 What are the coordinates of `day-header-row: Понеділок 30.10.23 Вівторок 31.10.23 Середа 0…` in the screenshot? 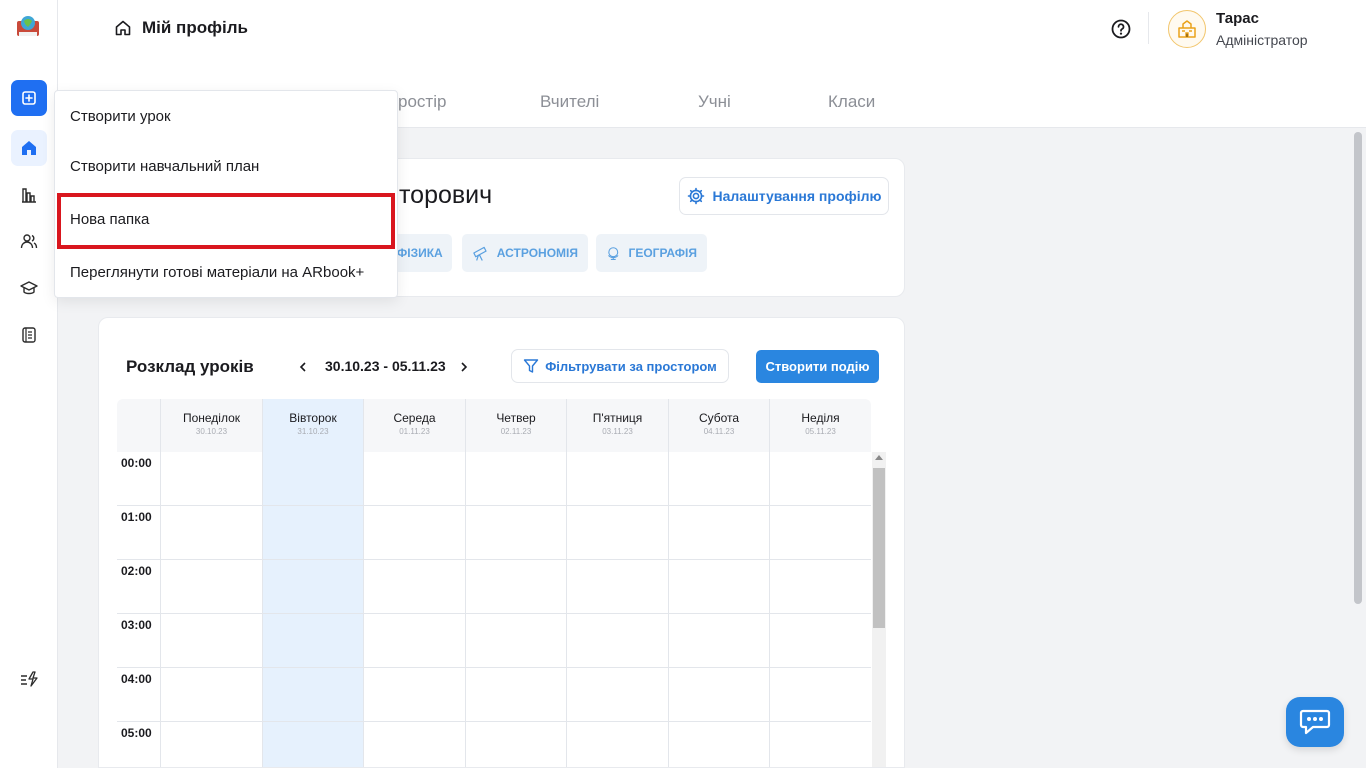 It's located at (494, 425).